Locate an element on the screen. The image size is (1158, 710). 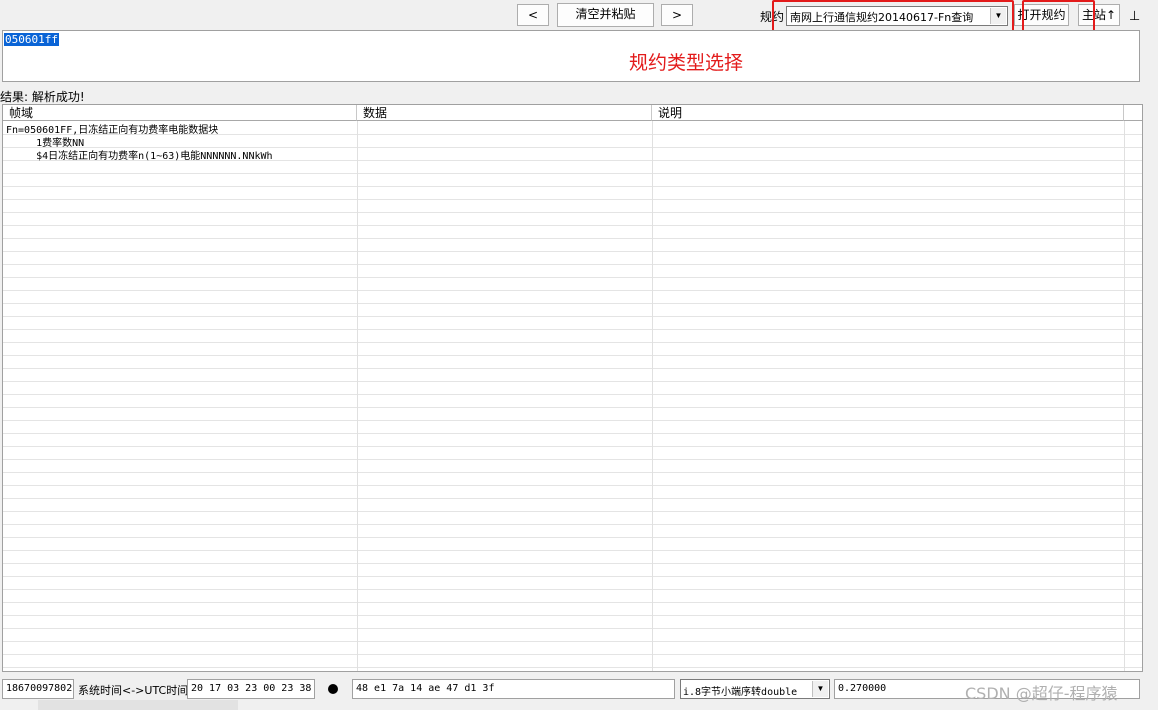
time-conversion-label: 系统时间<->UTC时间 is located at coordinates (133, 690).